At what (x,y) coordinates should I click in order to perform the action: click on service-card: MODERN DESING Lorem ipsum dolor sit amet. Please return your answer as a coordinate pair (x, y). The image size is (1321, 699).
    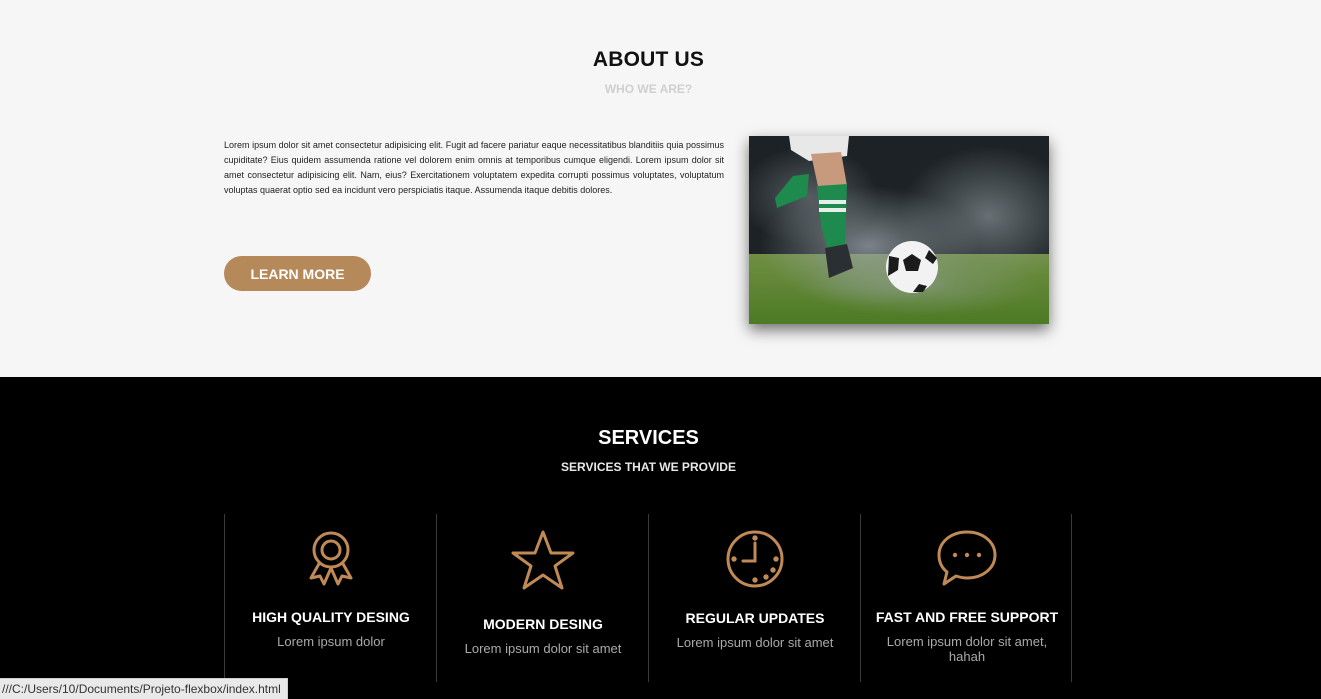
    Looking at the image, I should click on (542, 598).